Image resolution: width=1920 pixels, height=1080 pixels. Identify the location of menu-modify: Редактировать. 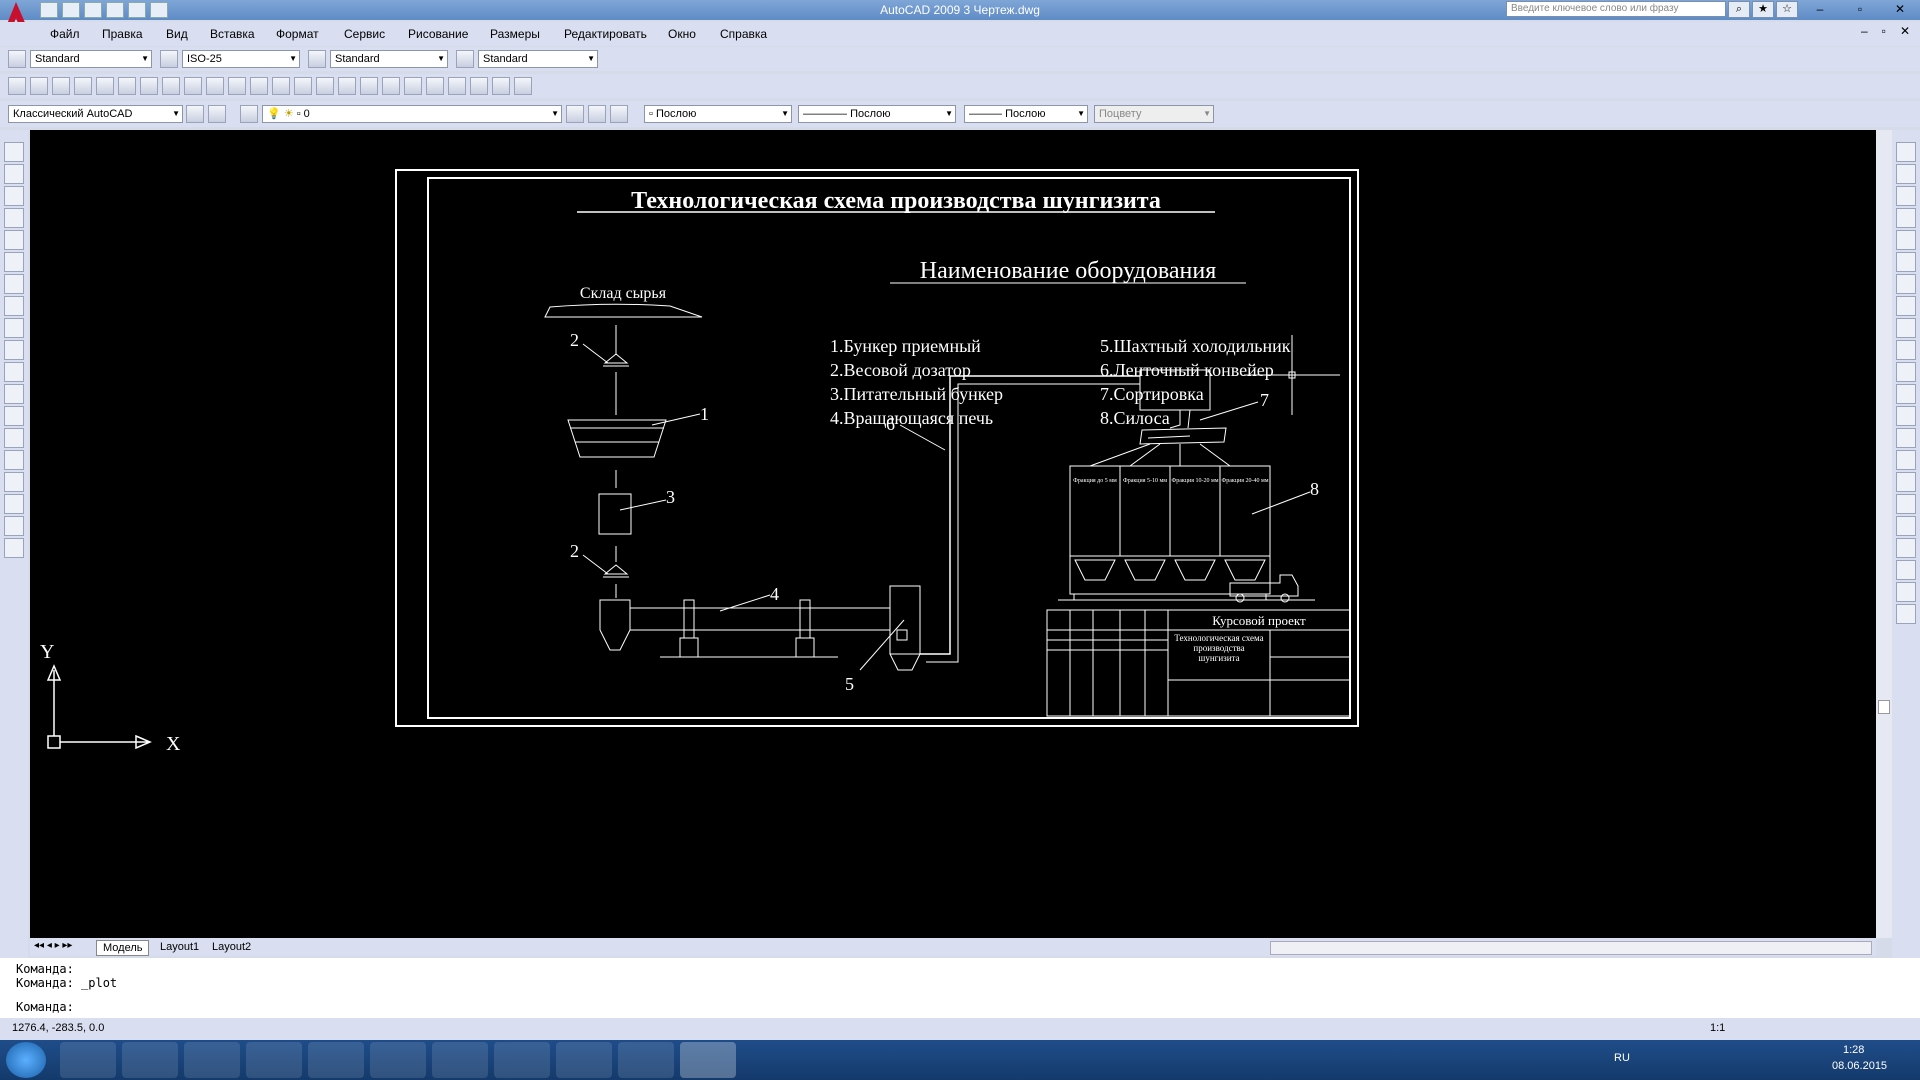
(605, 34).